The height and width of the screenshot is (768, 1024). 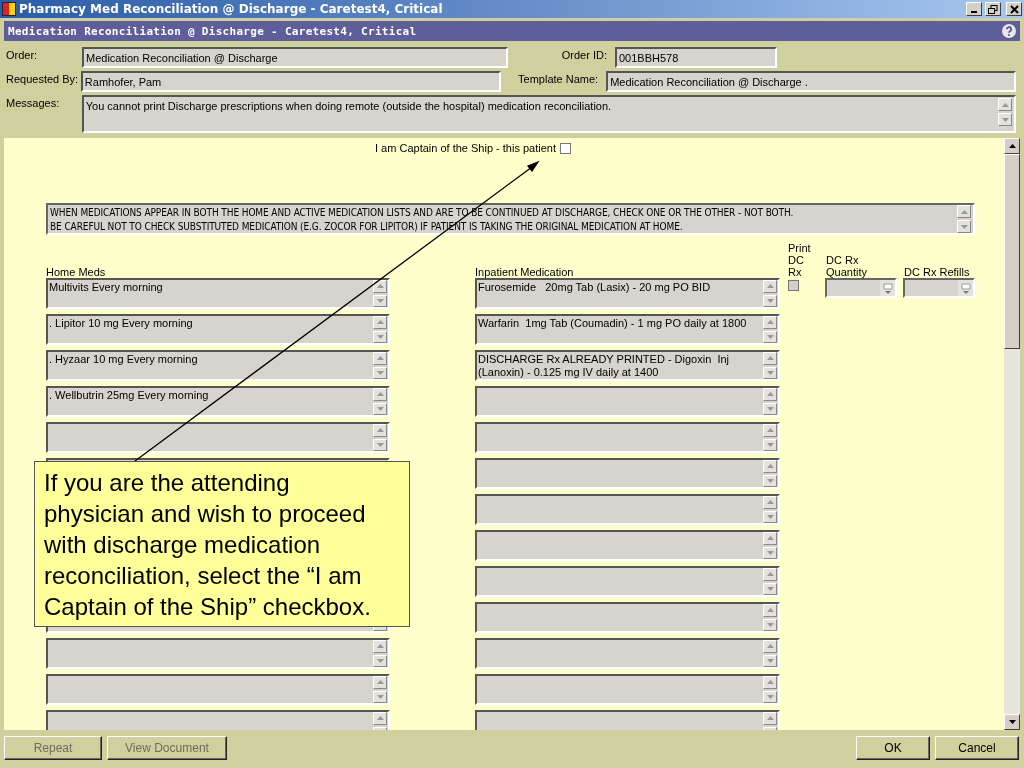 I want to click on column-header: Print DC Rx, so click(x=800, y=260).